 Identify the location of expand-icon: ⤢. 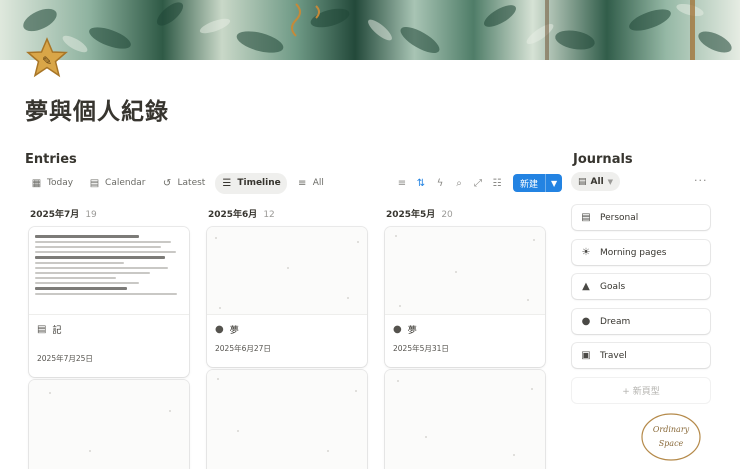
(478, 183).